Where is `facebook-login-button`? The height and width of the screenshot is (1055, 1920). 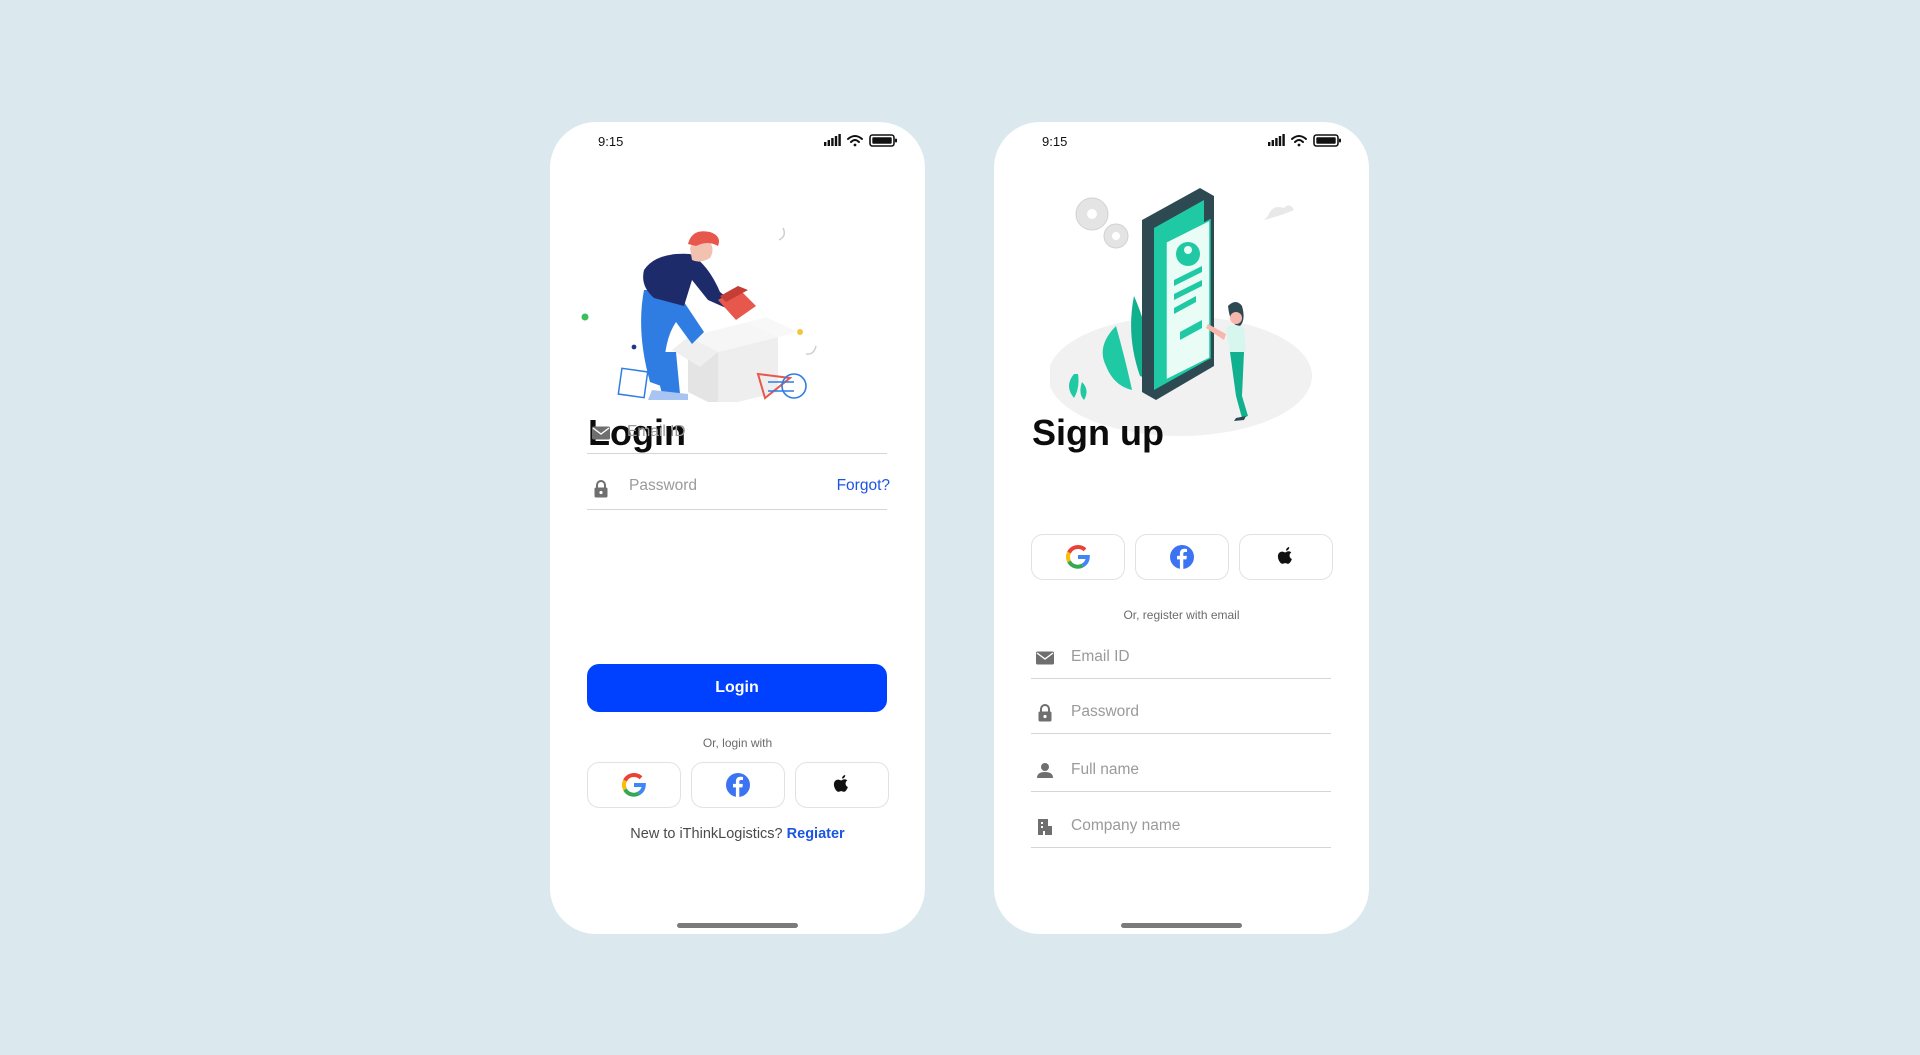 facebook-login-button is located at coordinates (738, 785).